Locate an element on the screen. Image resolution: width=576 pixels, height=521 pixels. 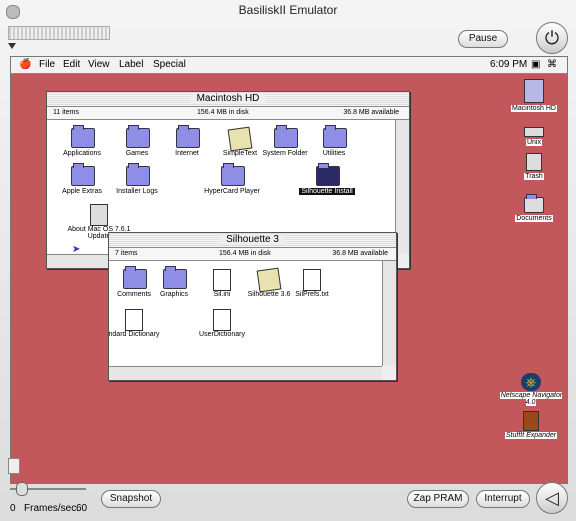
finder-icon: ▣ is located at coordinates (535, 65).